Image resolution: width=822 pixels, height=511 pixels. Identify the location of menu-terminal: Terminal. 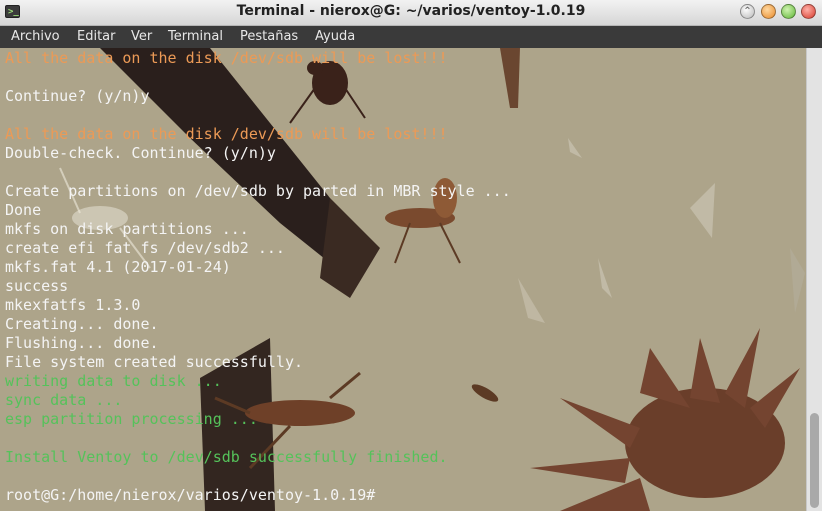
(195, 36).